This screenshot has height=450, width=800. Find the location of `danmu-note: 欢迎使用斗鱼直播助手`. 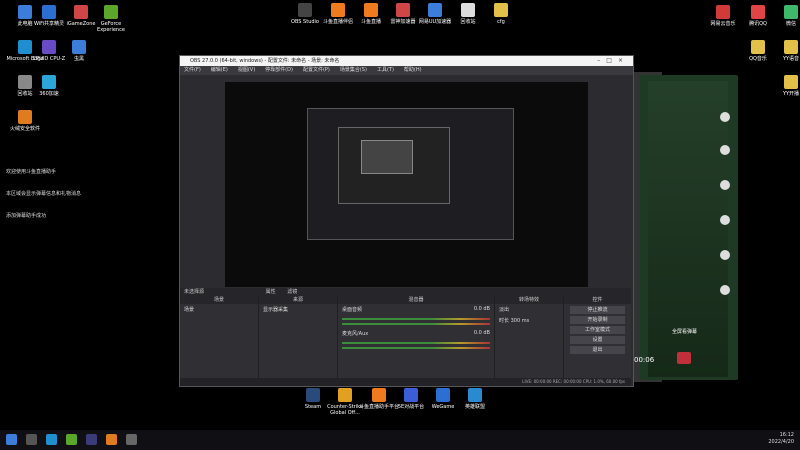

danmu-note: 欢迎使用斗鱼直播助手 is located at coordinates (31, 172).